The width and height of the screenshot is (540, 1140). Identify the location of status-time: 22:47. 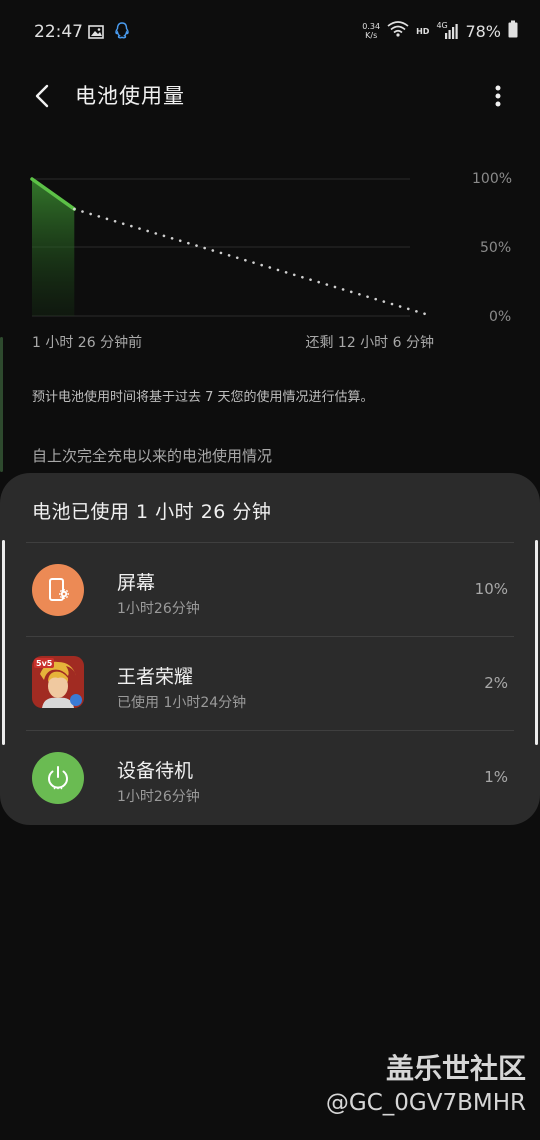
(58, 32).